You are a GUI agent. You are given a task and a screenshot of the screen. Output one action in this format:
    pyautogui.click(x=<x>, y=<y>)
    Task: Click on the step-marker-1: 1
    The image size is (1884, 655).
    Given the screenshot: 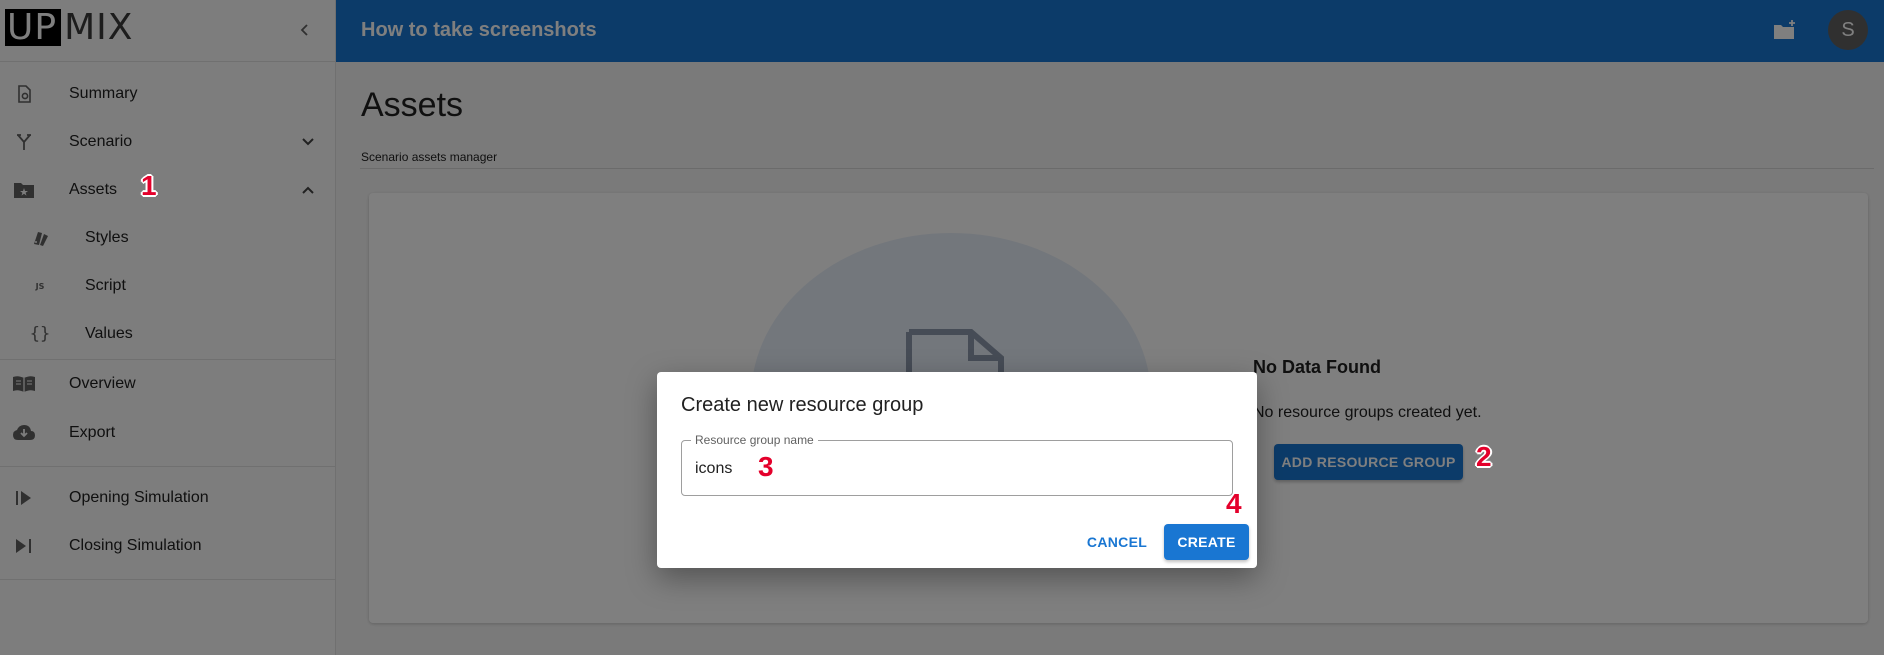 What is the action you would take?
    pyautogui.click(x=149, y=185)
    